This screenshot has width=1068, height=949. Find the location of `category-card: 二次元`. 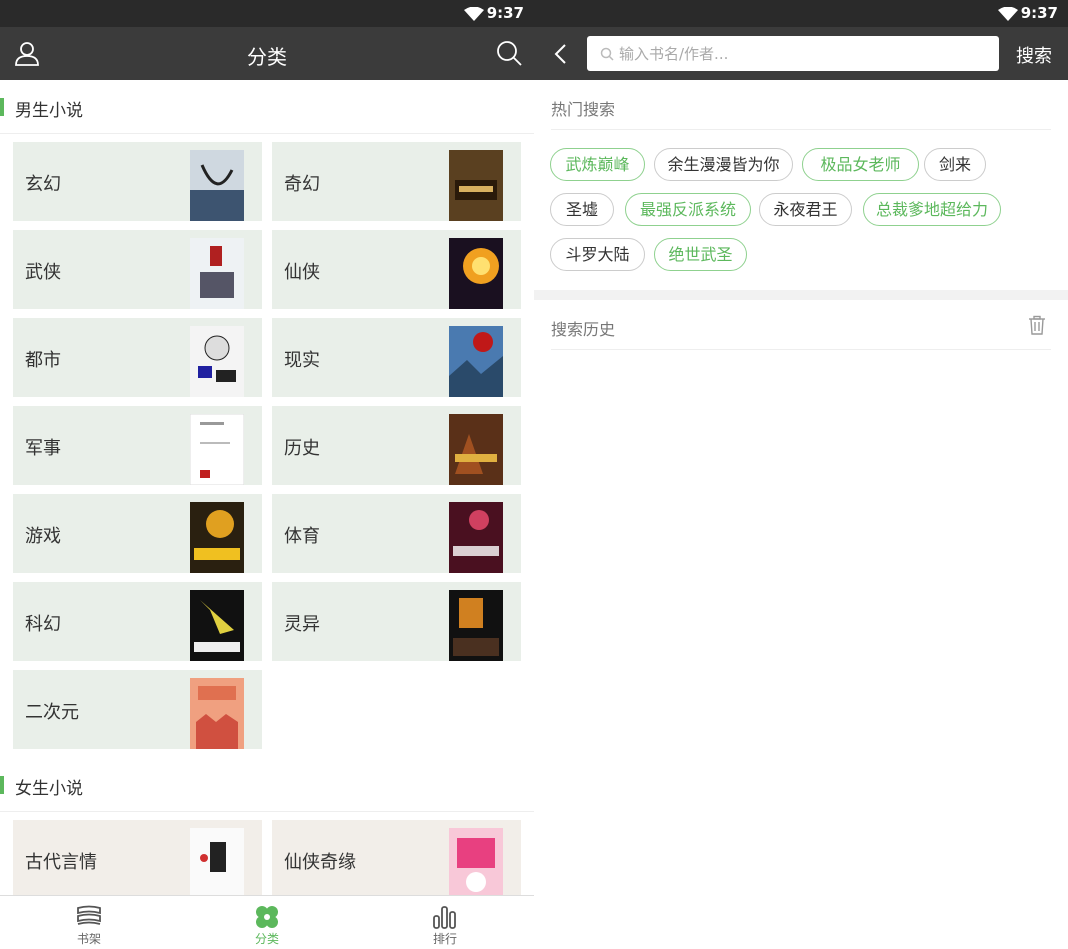

category-card: 二次元 is located at coordinates (137, 709).